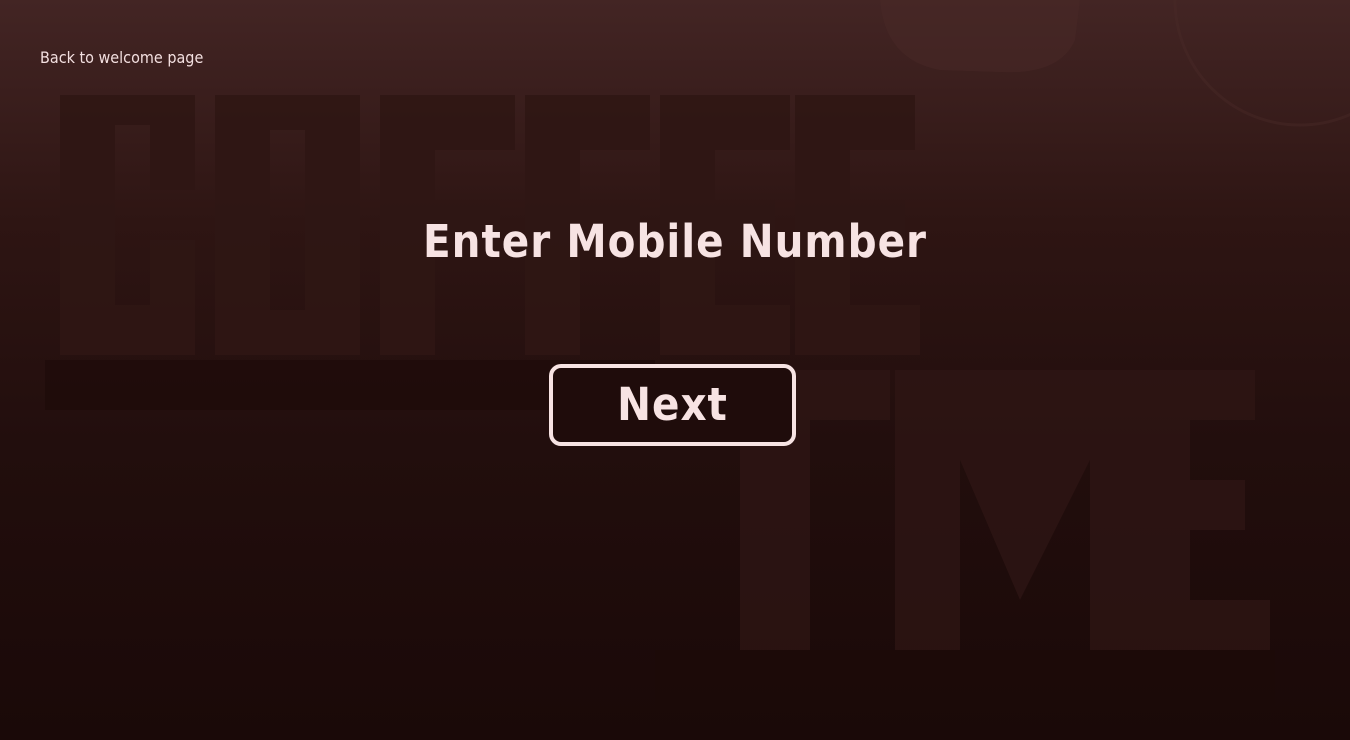  I want to click on back-to-welcome-link: Back to welcome page, so click(121, 58).